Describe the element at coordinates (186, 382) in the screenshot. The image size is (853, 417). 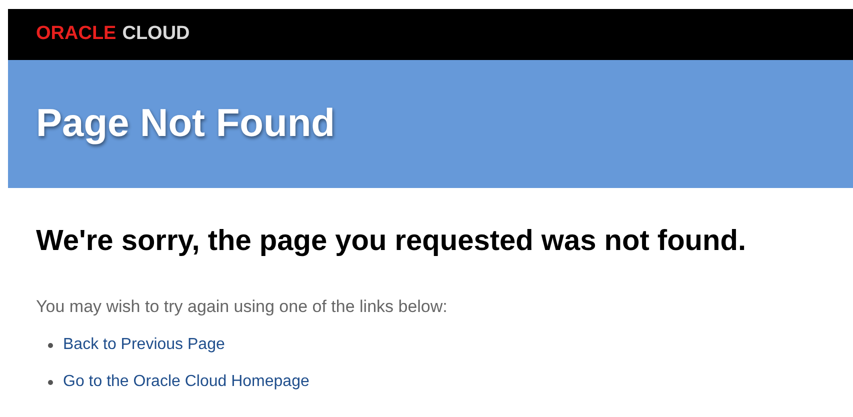
I see `link: Go to the Oracle Cloud Homepage` at that location.